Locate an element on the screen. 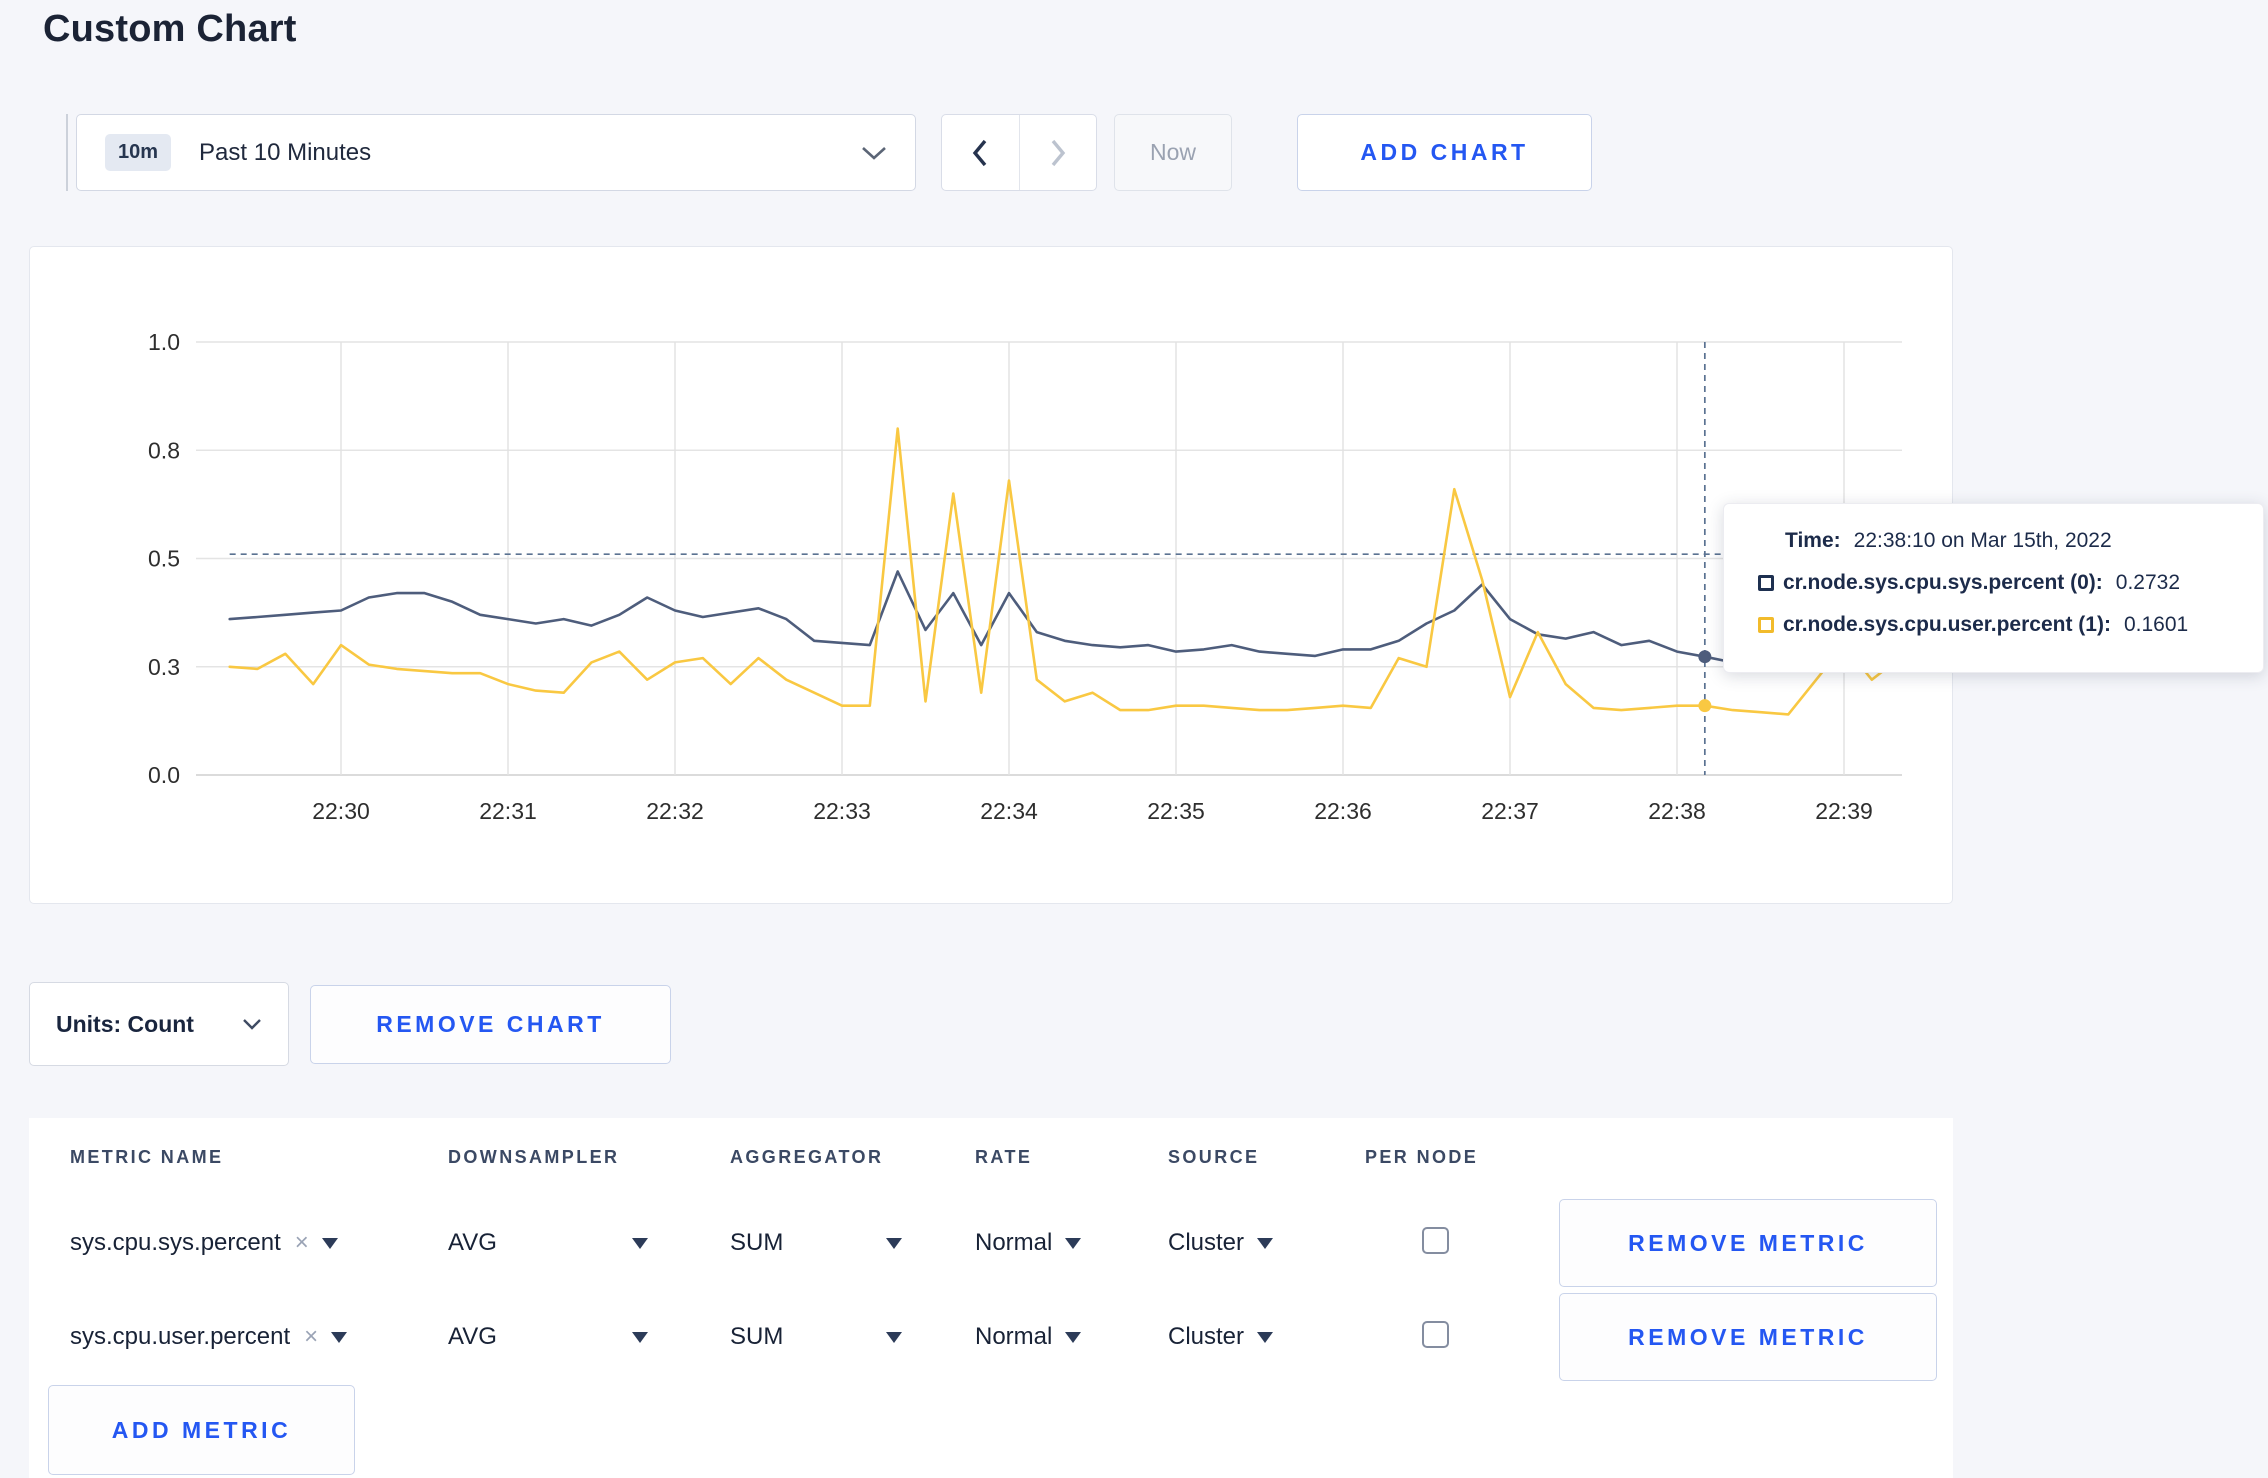 The image size is (2268, 1478). col-header-metric-name: METRIC NAME is located at coordinates (147, 1156).